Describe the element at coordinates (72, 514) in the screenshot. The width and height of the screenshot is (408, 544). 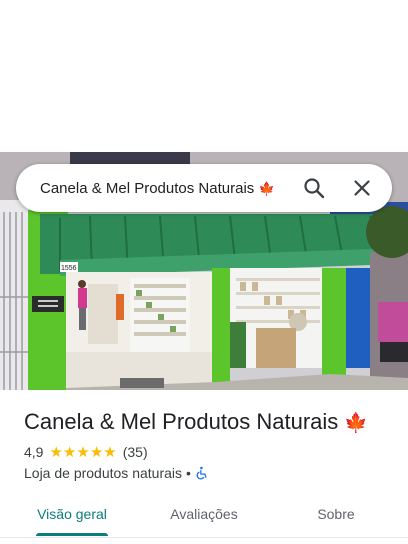
I see `tab-overview: Visão geral` at that location.